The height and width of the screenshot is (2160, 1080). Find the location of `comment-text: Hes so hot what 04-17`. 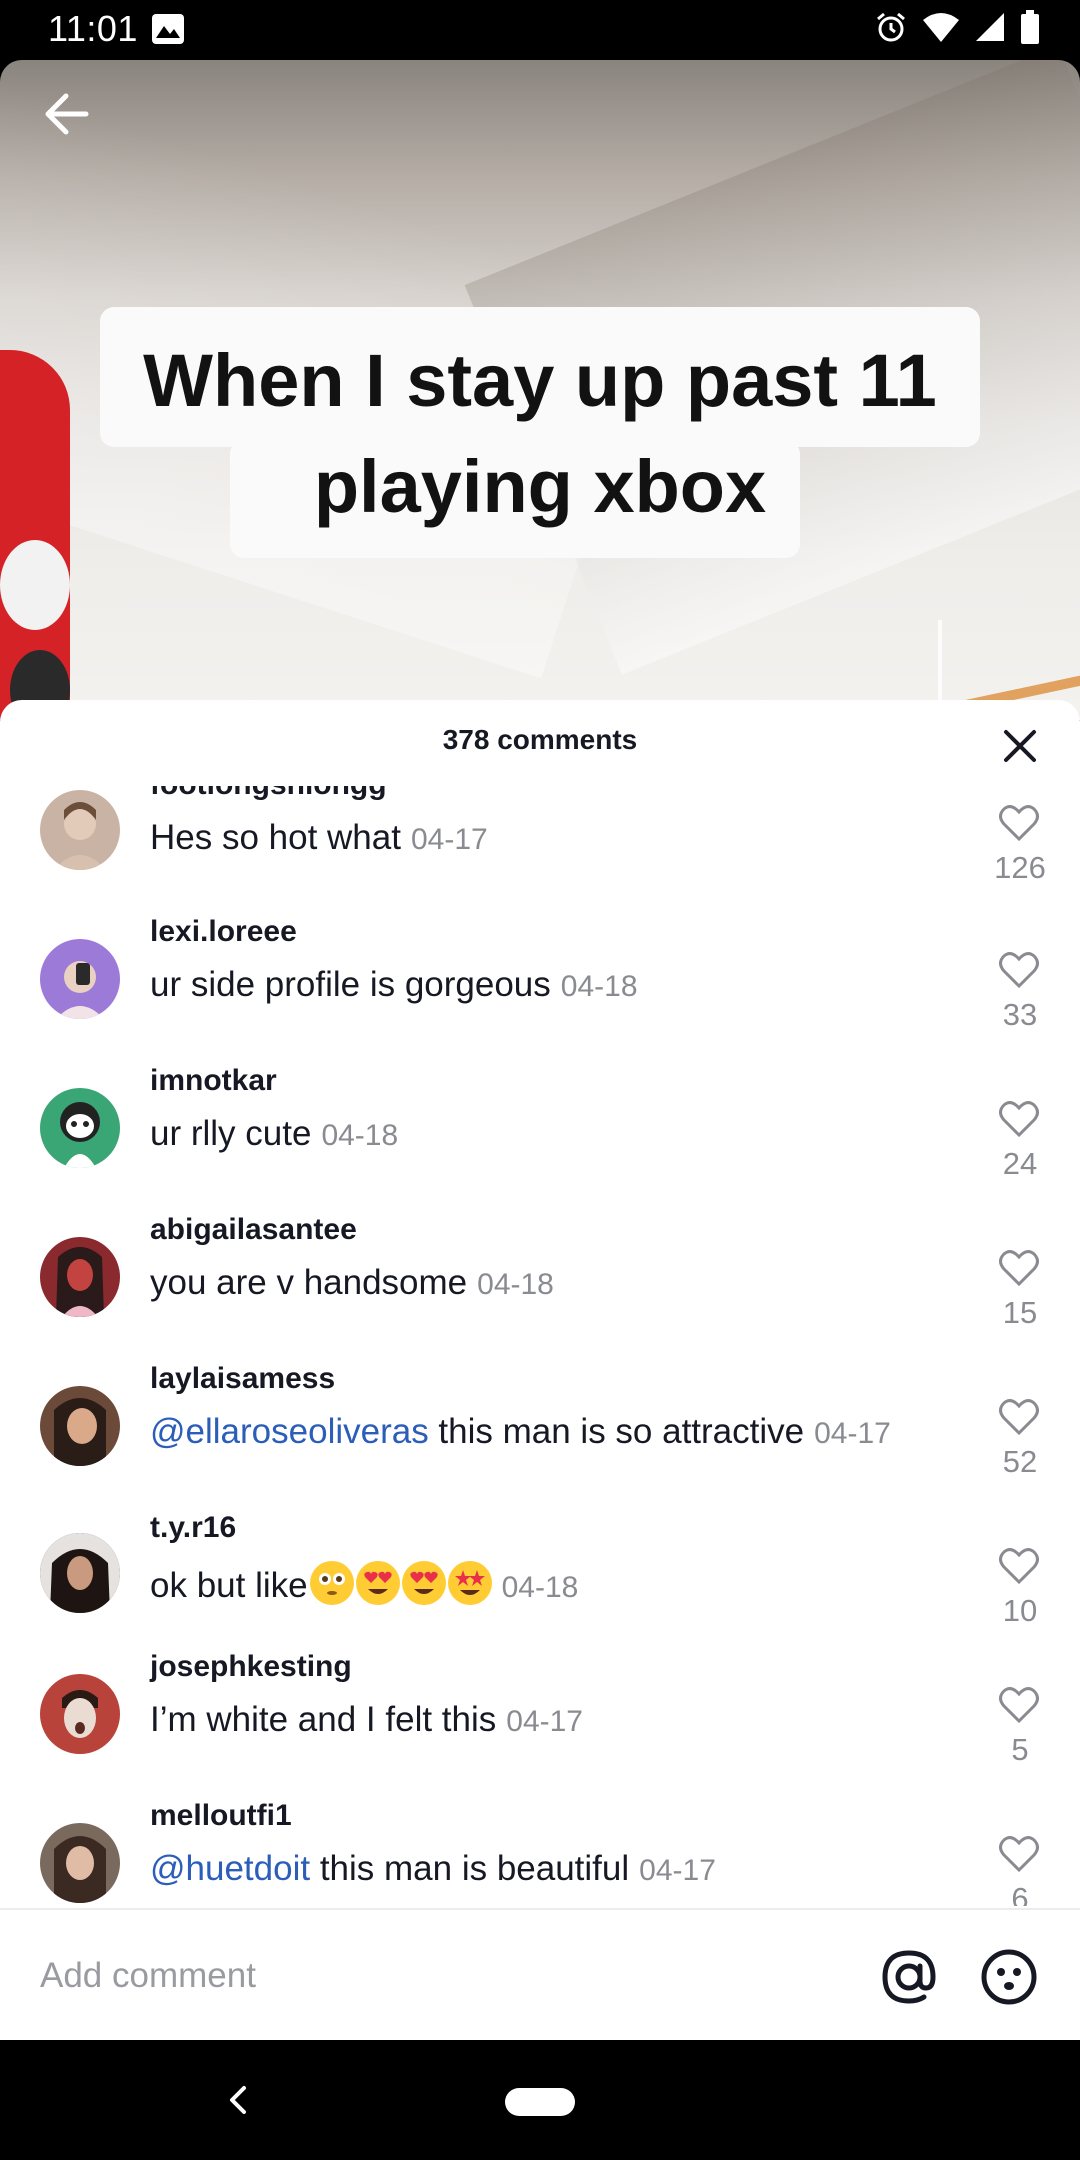

comment-text: Hes so hot what 04-17 is located at coordinates (319, 838).